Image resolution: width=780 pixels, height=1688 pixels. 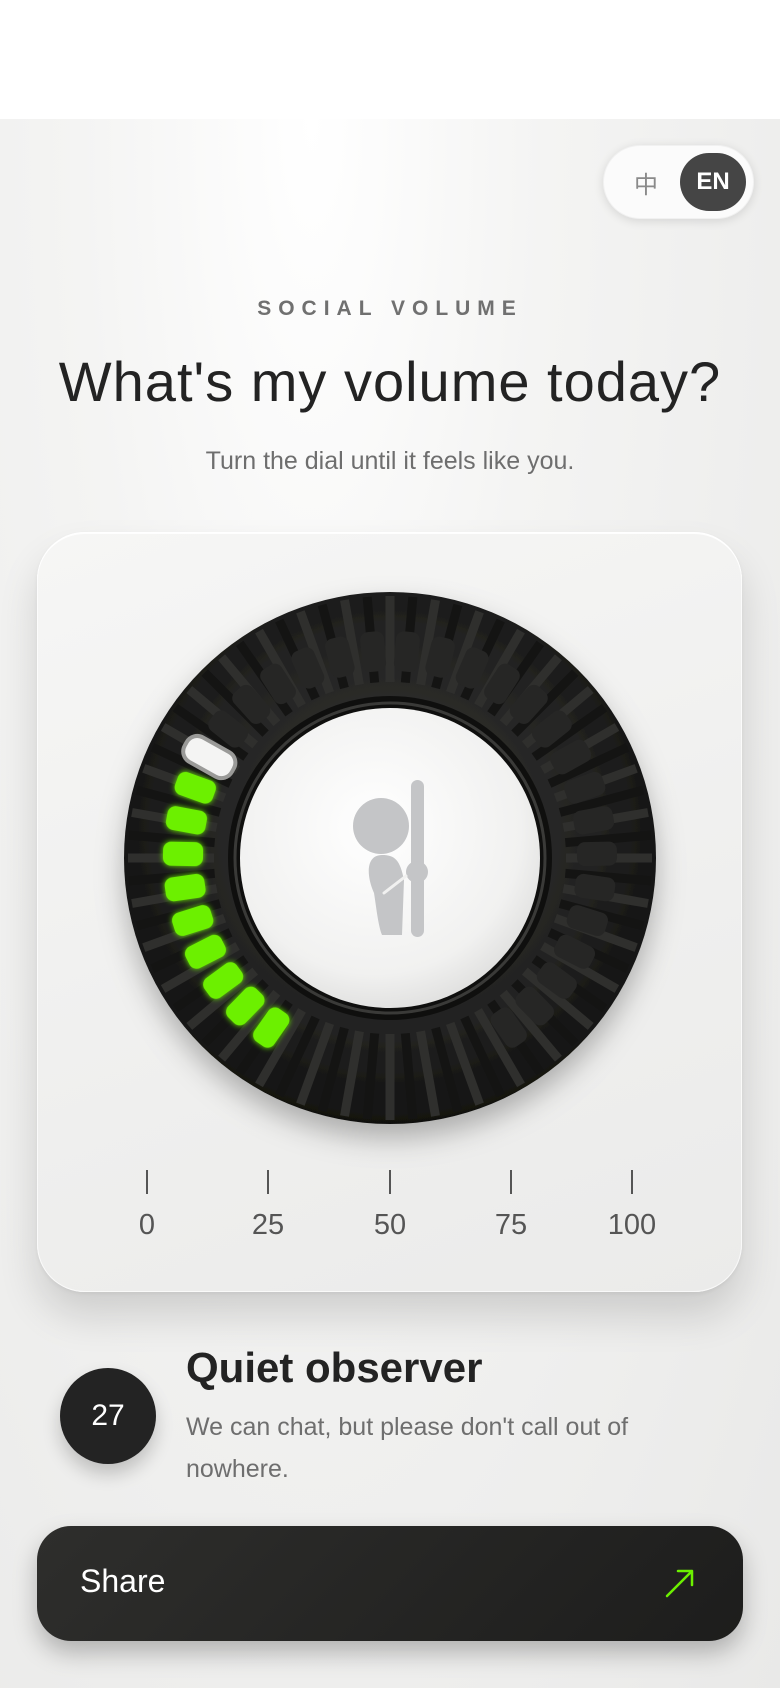 What do you see at coordinates (390, 1225) in the screenshot?
I see `scale-label: 50` at bounding box center [390, 1225].